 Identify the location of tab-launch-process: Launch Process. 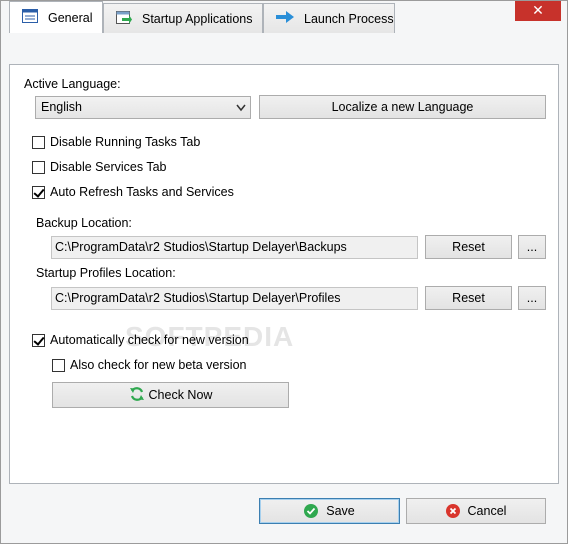
(329, 18).